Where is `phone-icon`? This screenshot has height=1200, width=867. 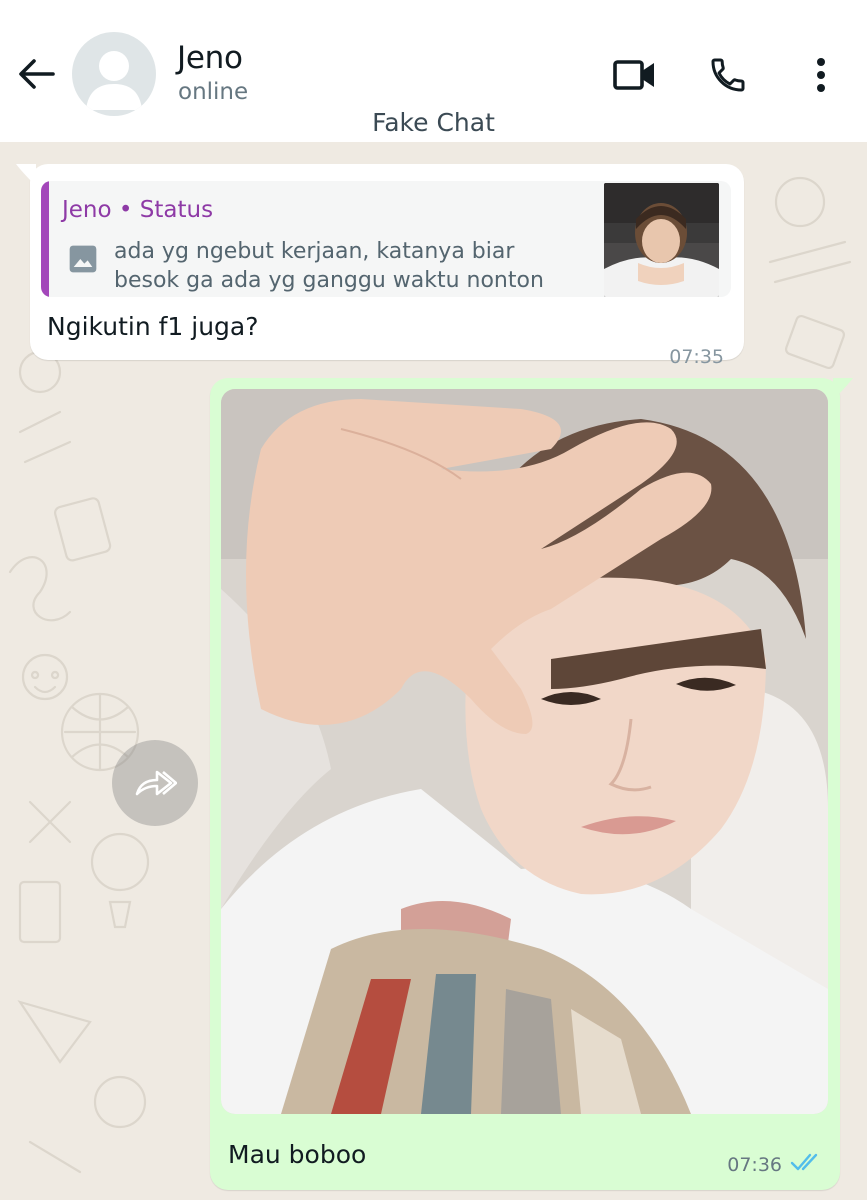
phone-icon is located at coordinates (728, 75).